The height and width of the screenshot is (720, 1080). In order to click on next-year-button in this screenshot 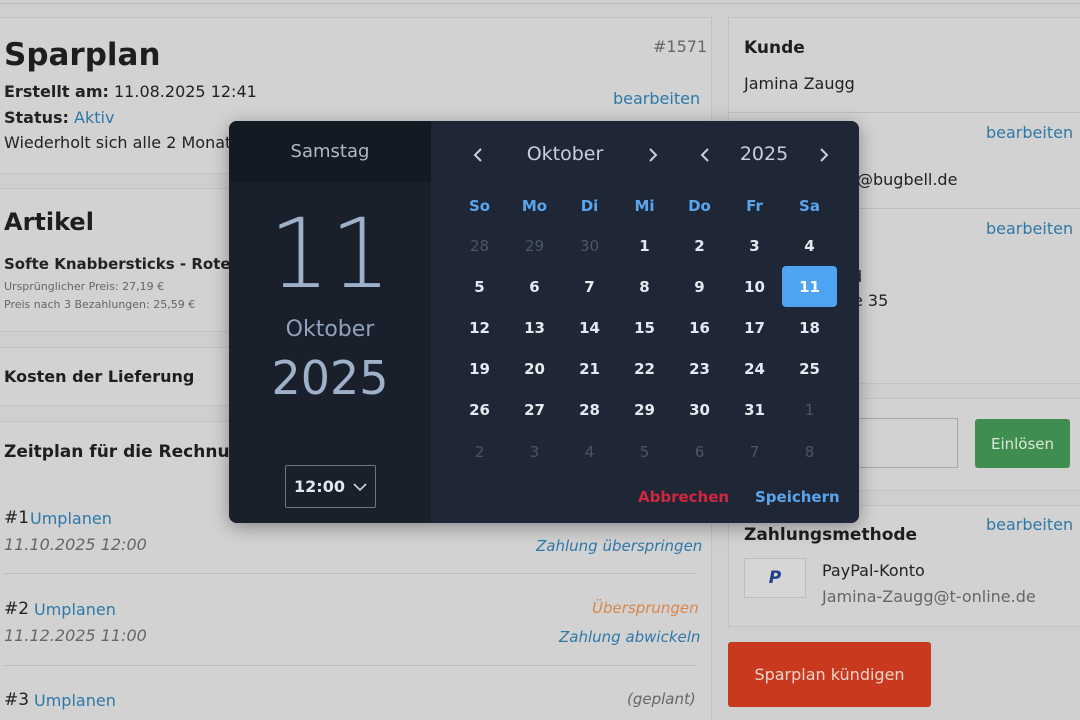, I will do `click(824, 155)`.